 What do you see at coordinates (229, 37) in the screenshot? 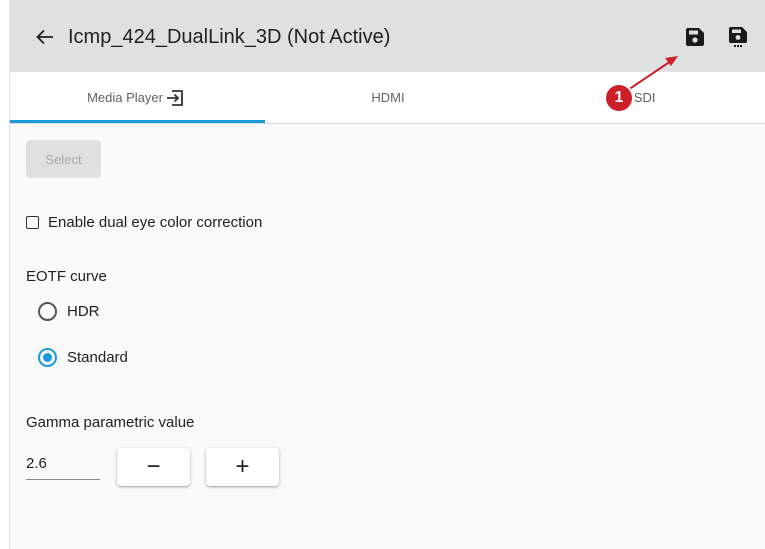
I see `page-title: Icmp_424_DualLink_3D (Not Active)` at bounding box center [229, 37].